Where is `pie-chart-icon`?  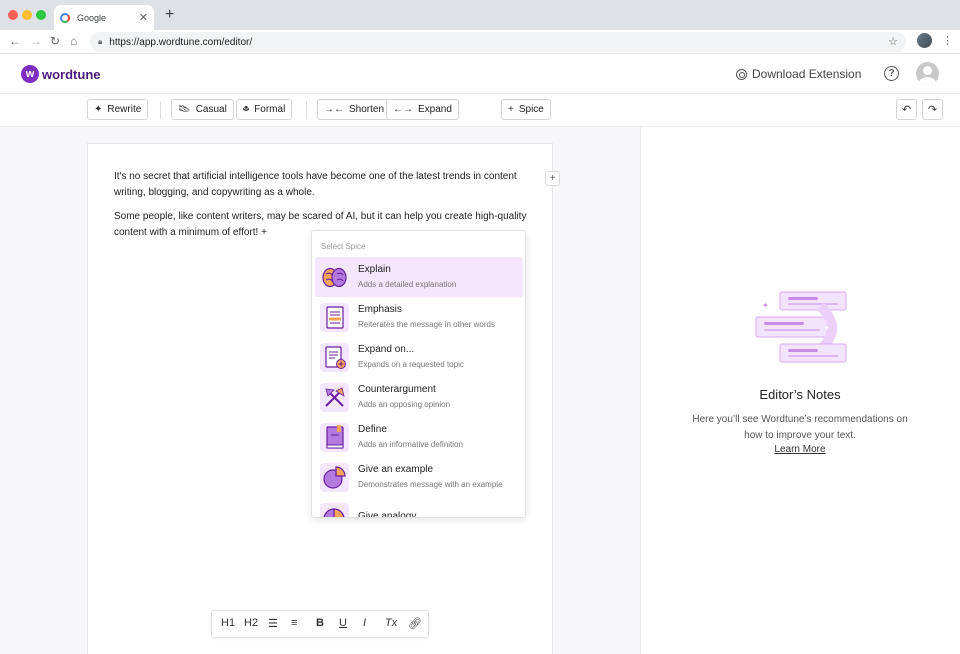
pie-chart-icon is located at coordinates (334, 477).